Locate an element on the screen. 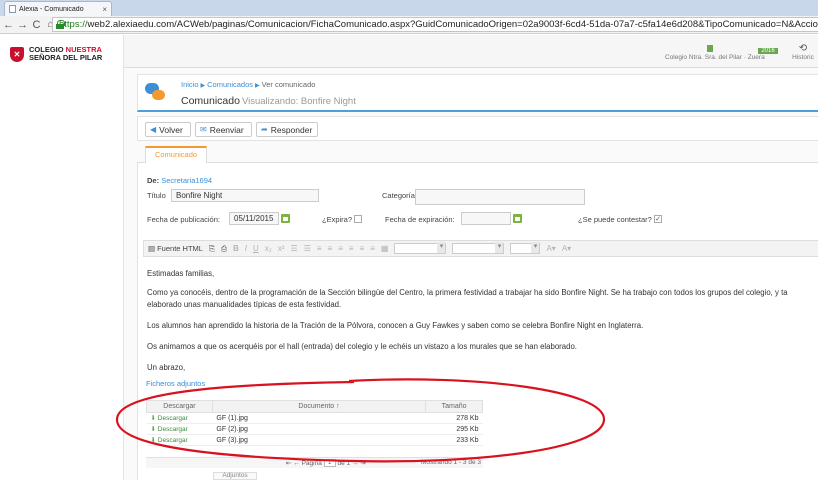 This screenshot has height=480, width=818. back-arrow-icon: ← is located at coordinates (8, 25).